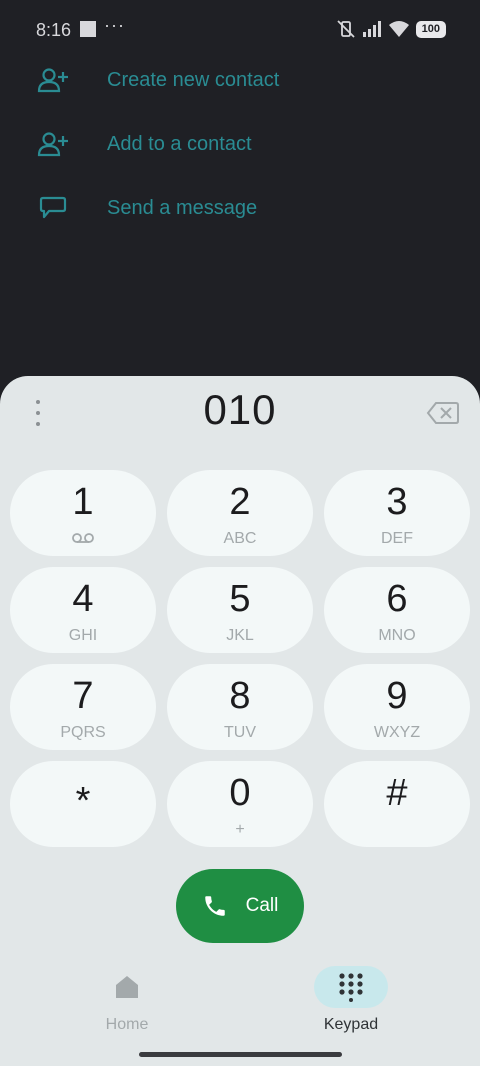 Image resolution: width=480 pixels, height=1066 pixels. Describe the element at coordinates (193, 79) in the screenshot. I see `action-label: Create new contact` at that location.